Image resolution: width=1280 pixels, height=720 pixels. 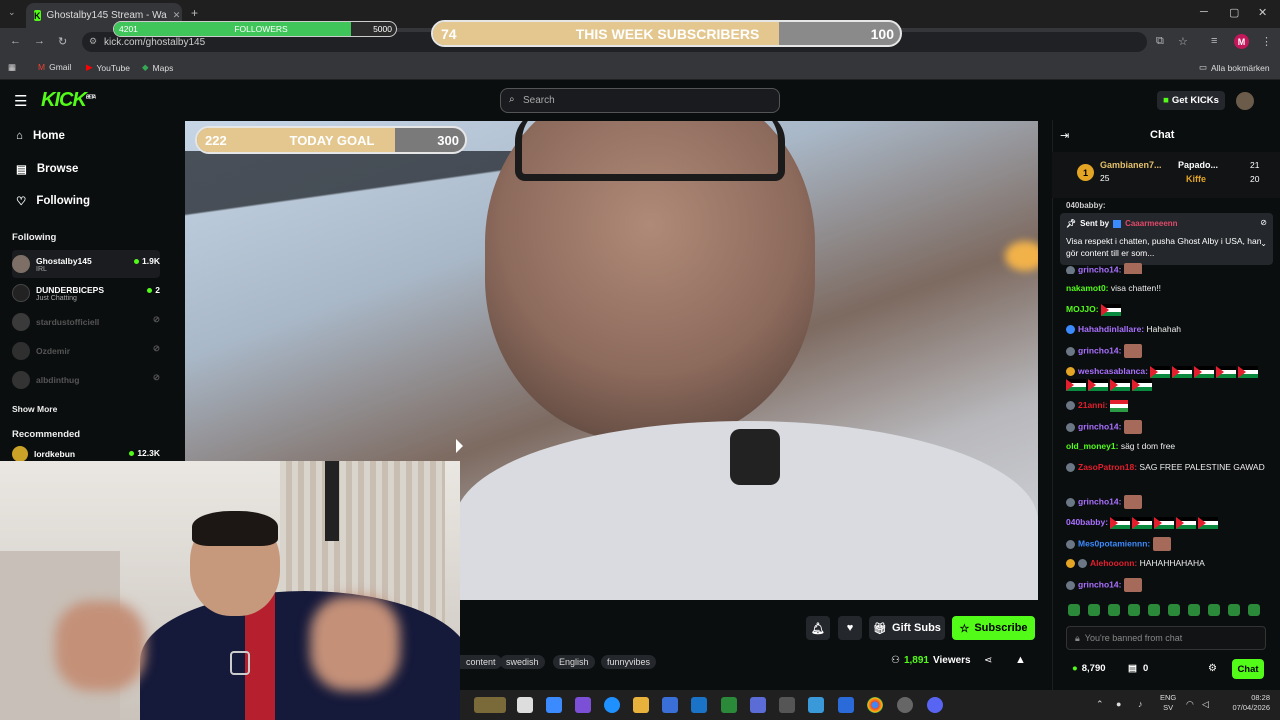 What do you see at coordinates (12, 12) in the screenshot?
I see `tab-list-icon: ⌄` at bounding box center [12, 12].